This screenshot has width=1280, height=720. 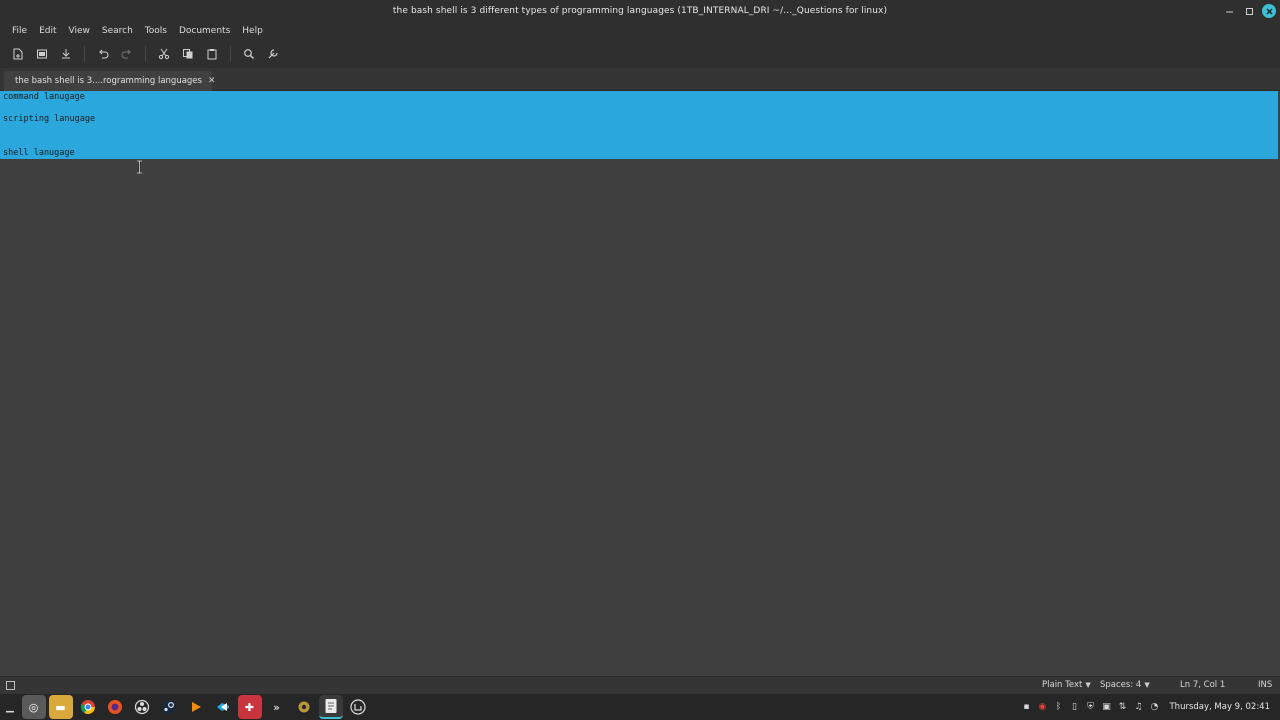 What do you see at coordinates (79, 31) in the screenshot?
I see `menu-view: View` at bounding box center [79, 31].